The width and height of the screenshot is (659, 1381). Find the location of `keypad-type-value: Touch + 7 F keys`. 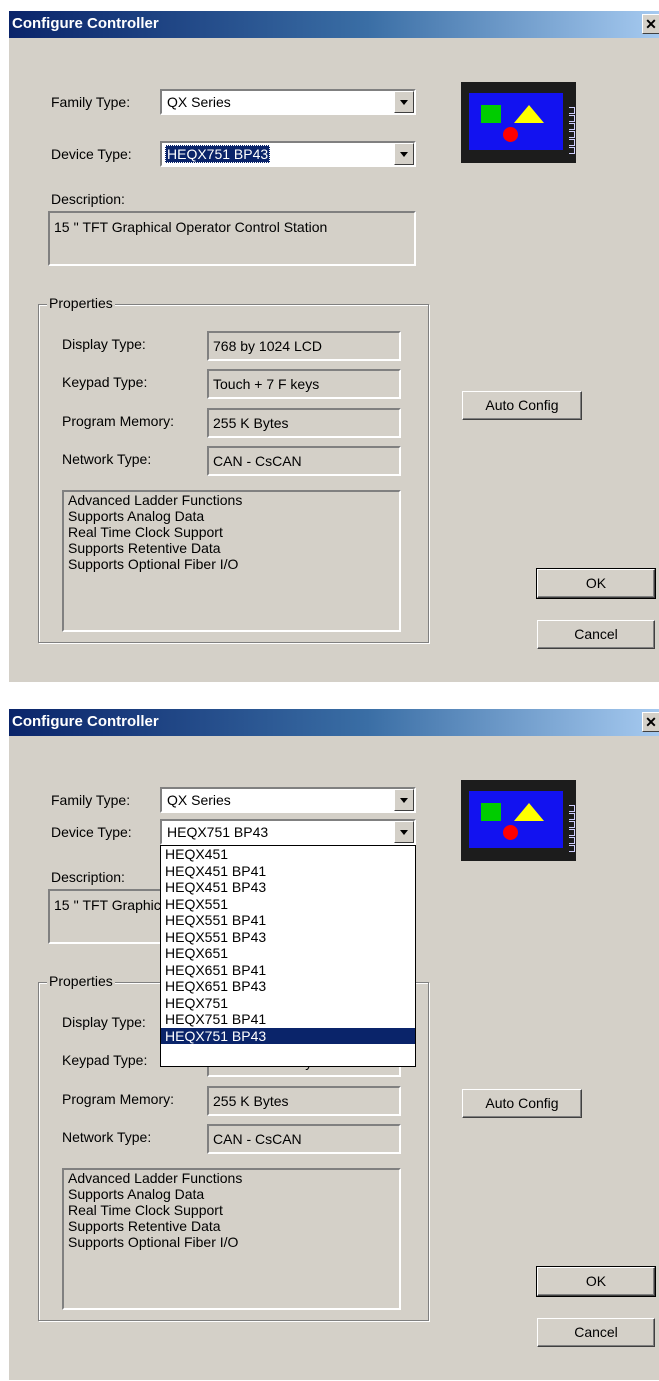

keypad-type-value: Touch + 7 F keys is located at coordinates (266, 384).